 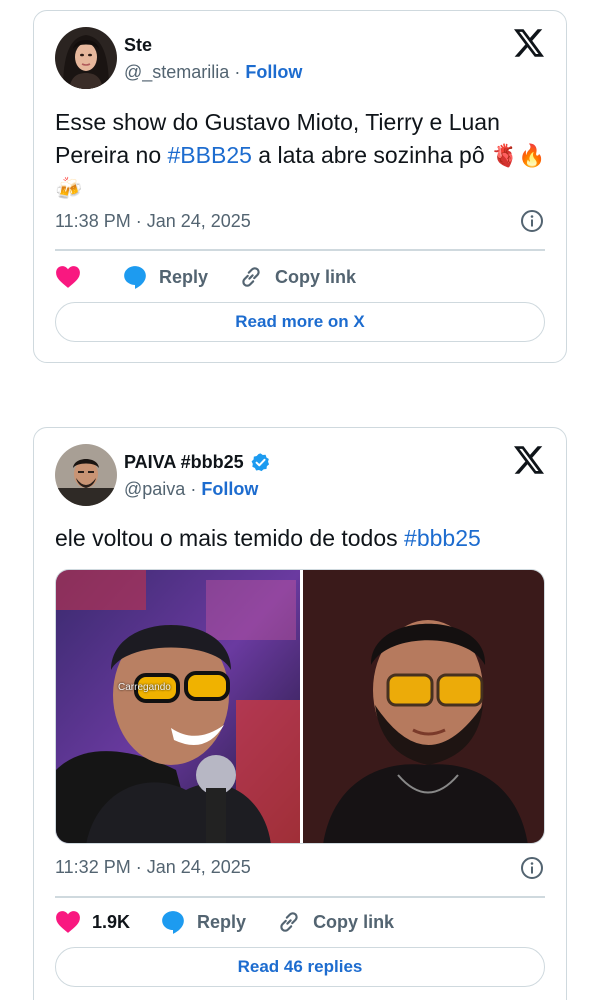 I want to click on timestamp: 11:38 PM · Jan 24, 2025, so click(x=153, y=221).